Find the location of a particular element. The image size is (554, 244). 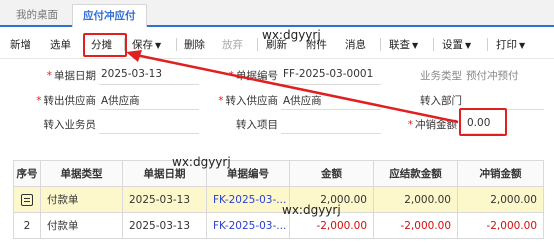

print-label: 打印 is located at coordinates (506, 45).